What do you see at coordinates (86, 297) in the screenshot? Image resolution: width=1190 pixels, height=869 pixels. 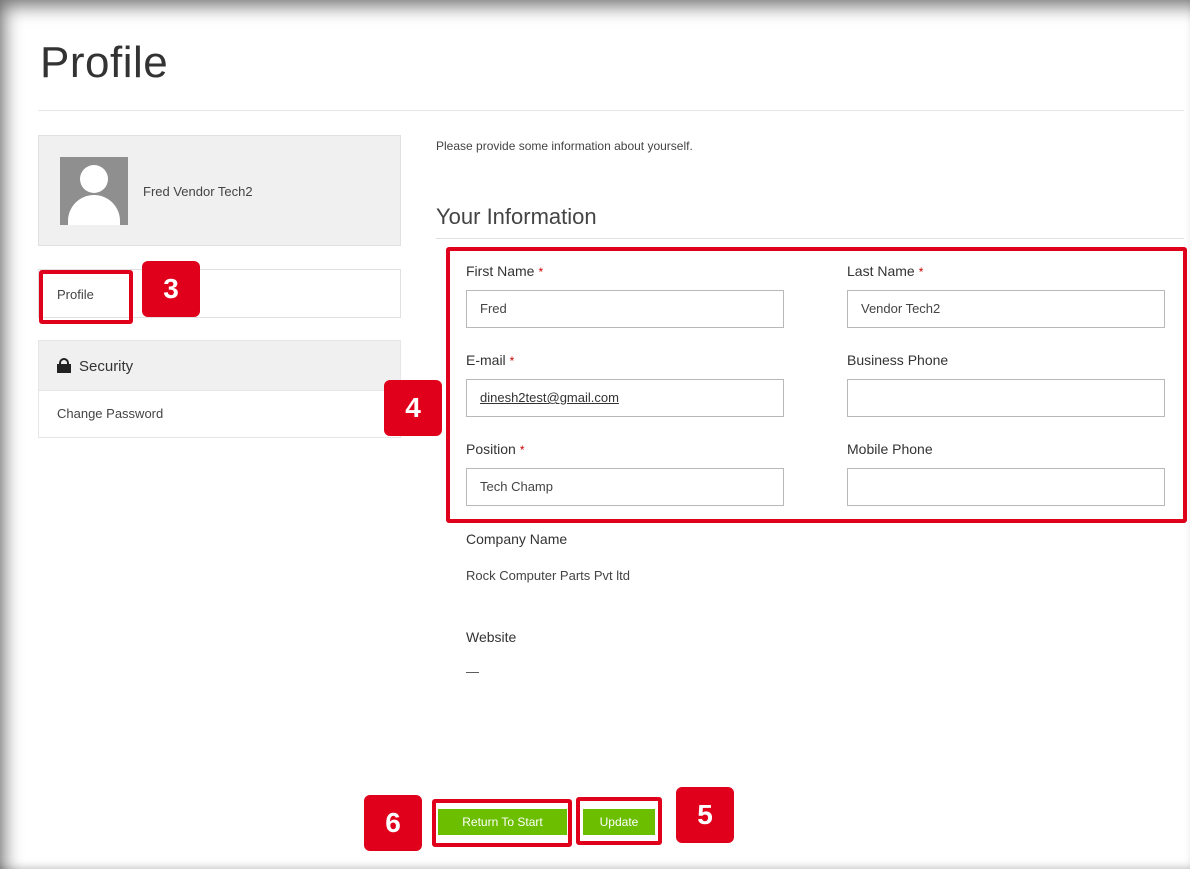 I see `annotation-box-profile` at bounding box center [86, 297].